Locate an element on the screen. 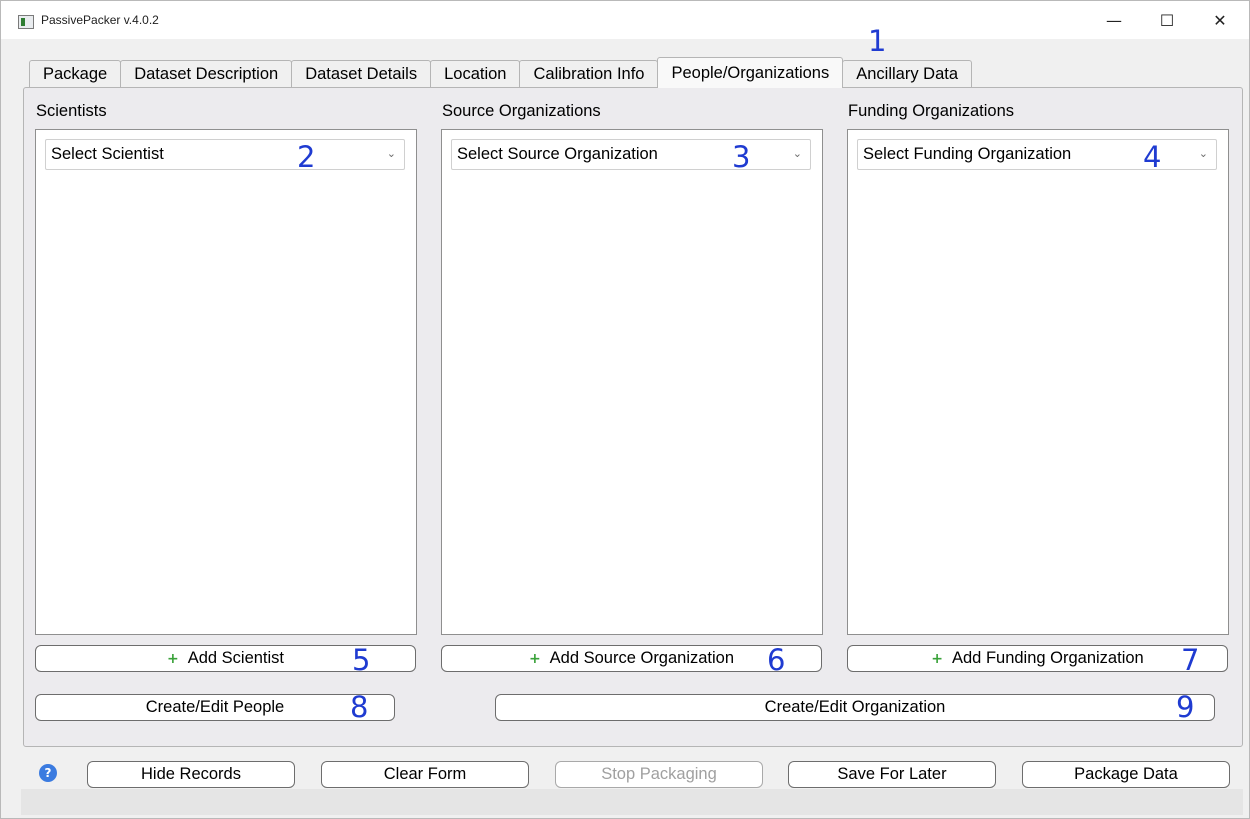 This screenshot has height=819, width=1250. clear-form-button: Clear Form is located at coordinates (425, 774).